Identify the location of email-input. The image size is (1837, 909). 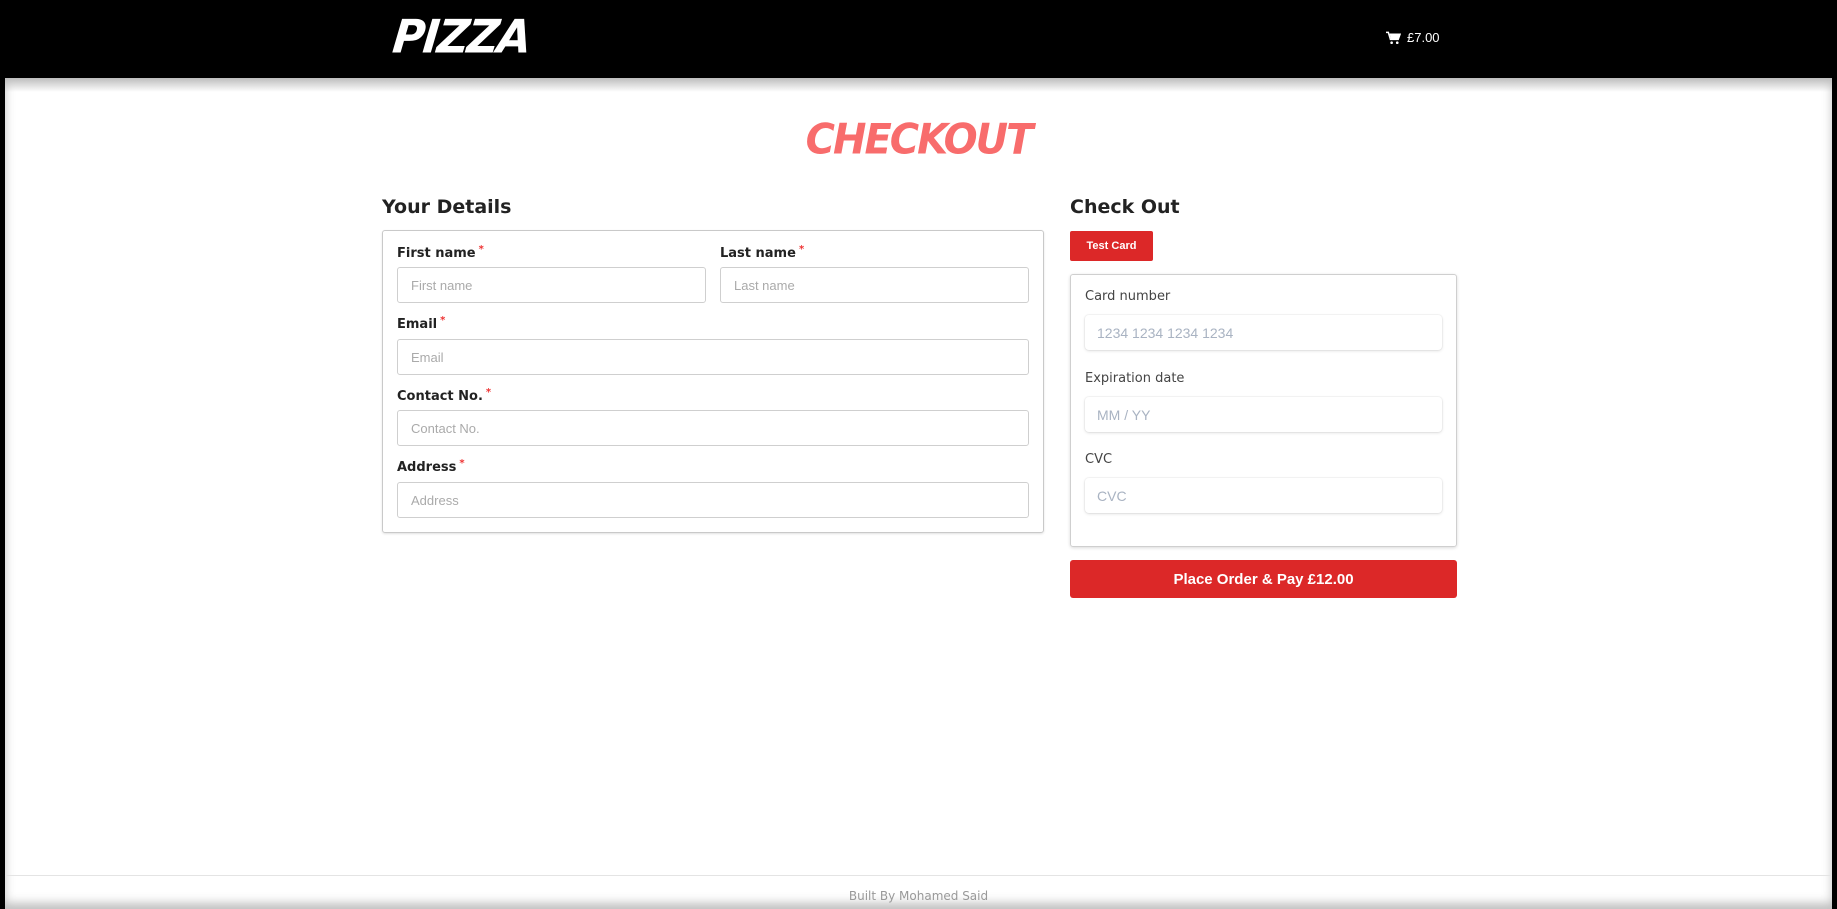
(713, 357).